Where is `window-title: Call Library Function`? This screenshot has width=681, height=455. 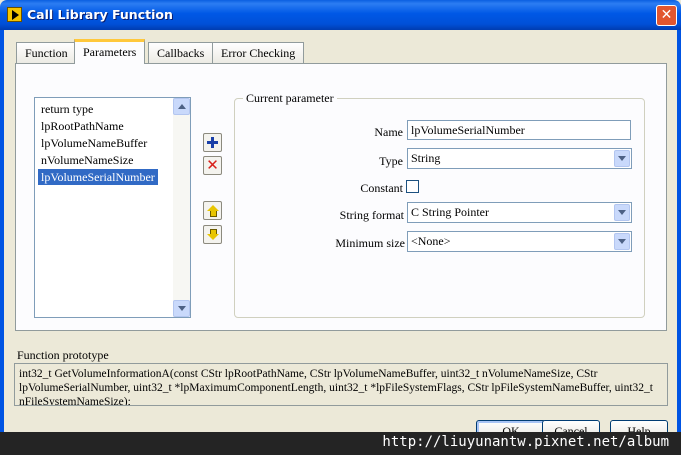 window-title: Call Library Function is located at coordinates (100, 14).